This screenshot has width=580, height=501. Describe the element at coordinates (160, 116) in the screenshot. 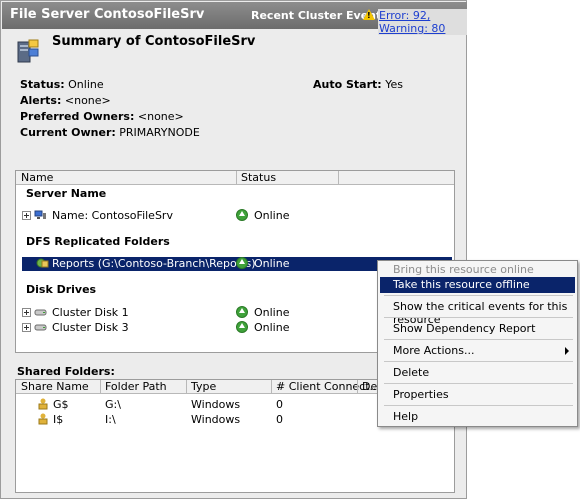

I see `preferred-owners-value: <none>` at that location.